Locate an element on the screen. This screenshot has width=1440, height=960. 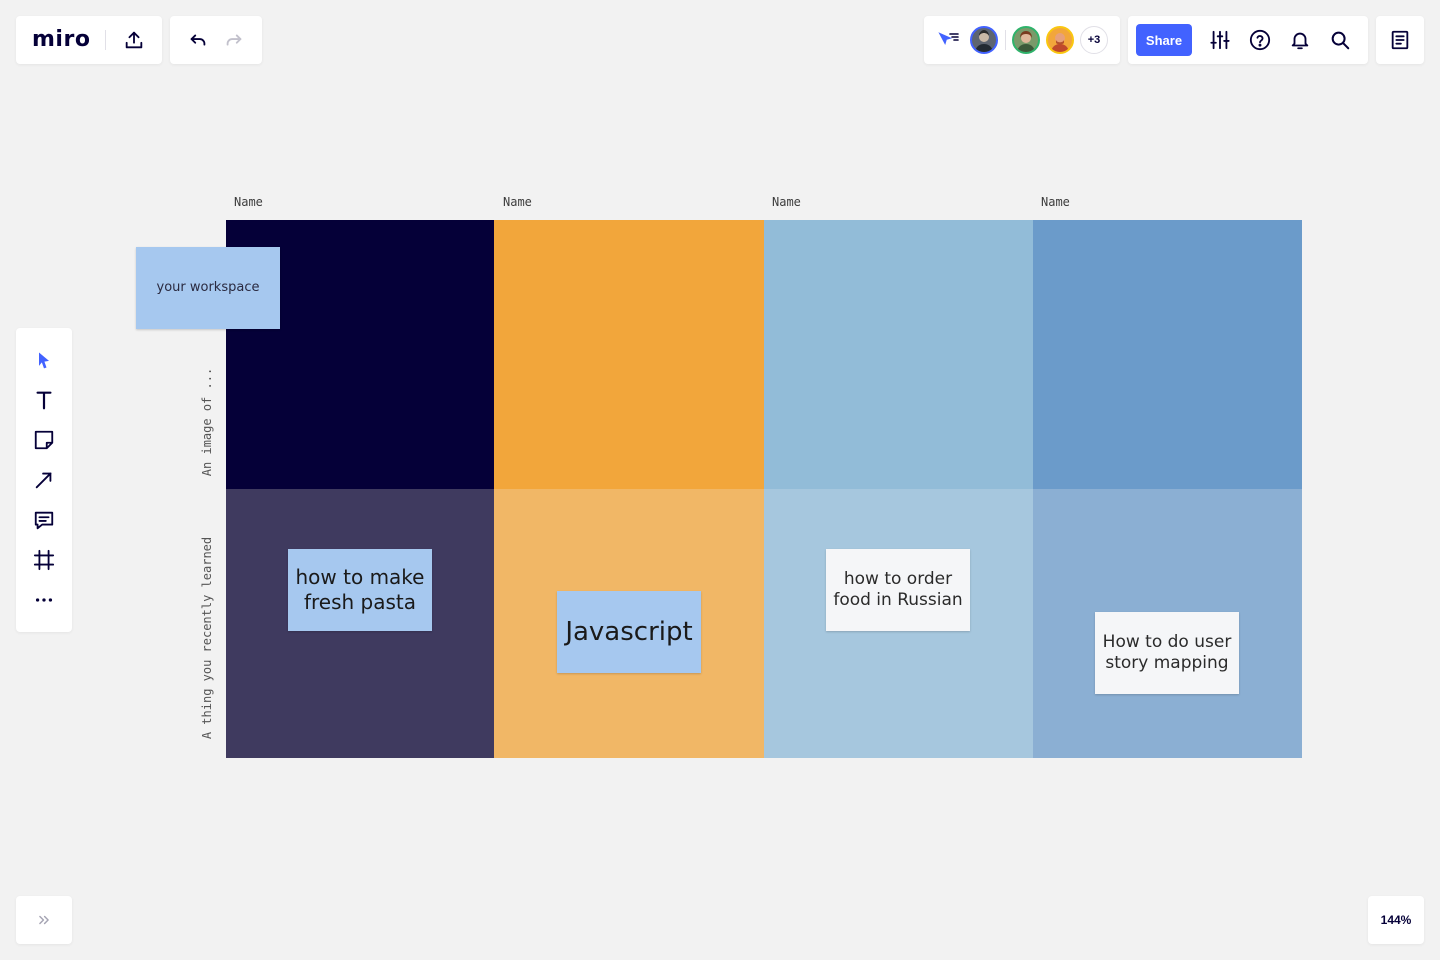
help-icon is located at coordinates (1260, 40).